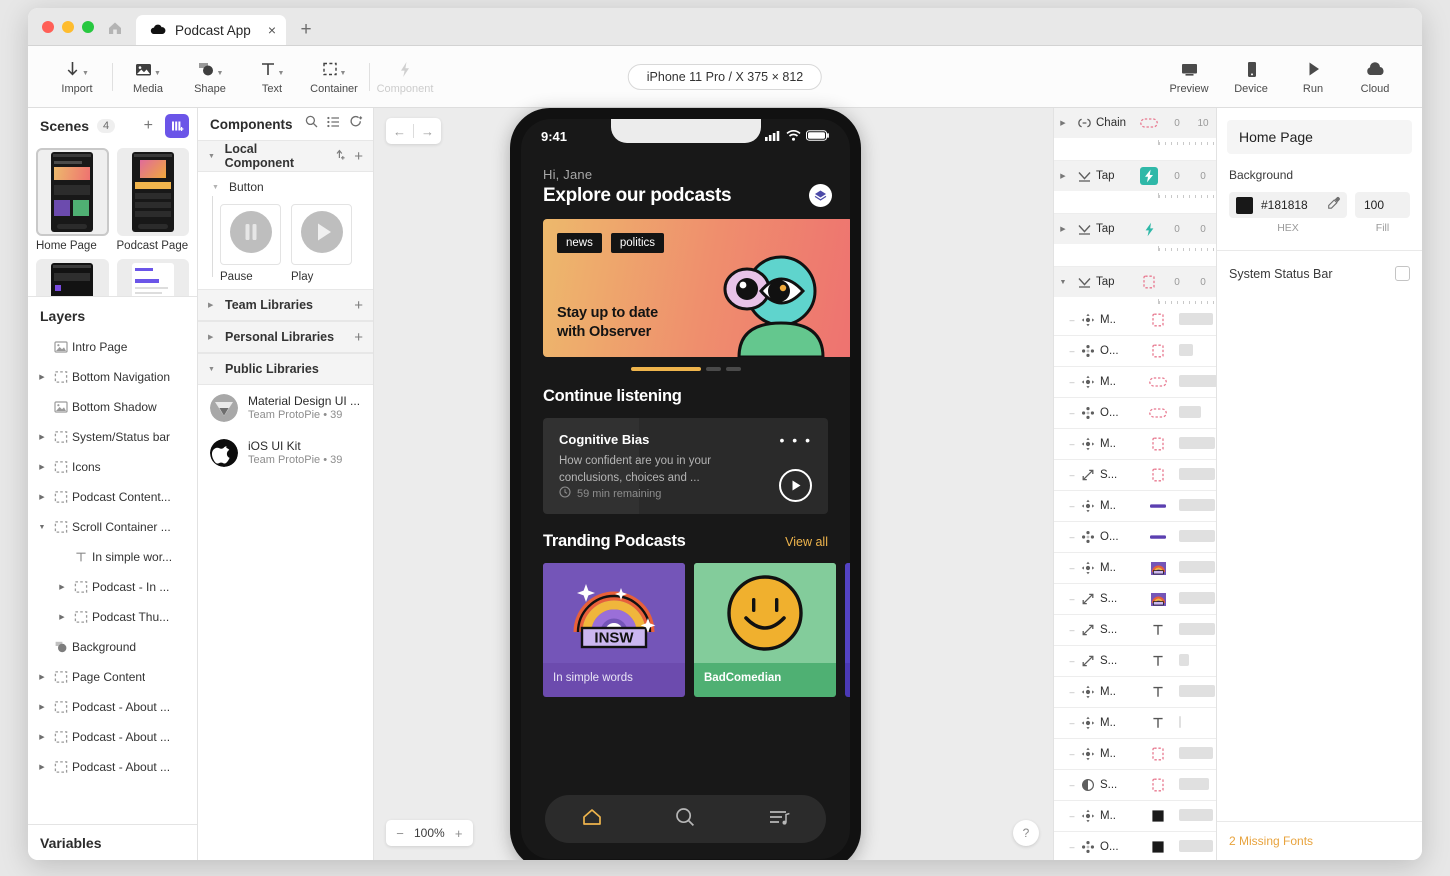 The height and width of the screenshot is (876, 1450). What do you see at coordinates (429, 833) in the screenshot?
I see `zoom-value: 100%` at bounding box center [429, 833].